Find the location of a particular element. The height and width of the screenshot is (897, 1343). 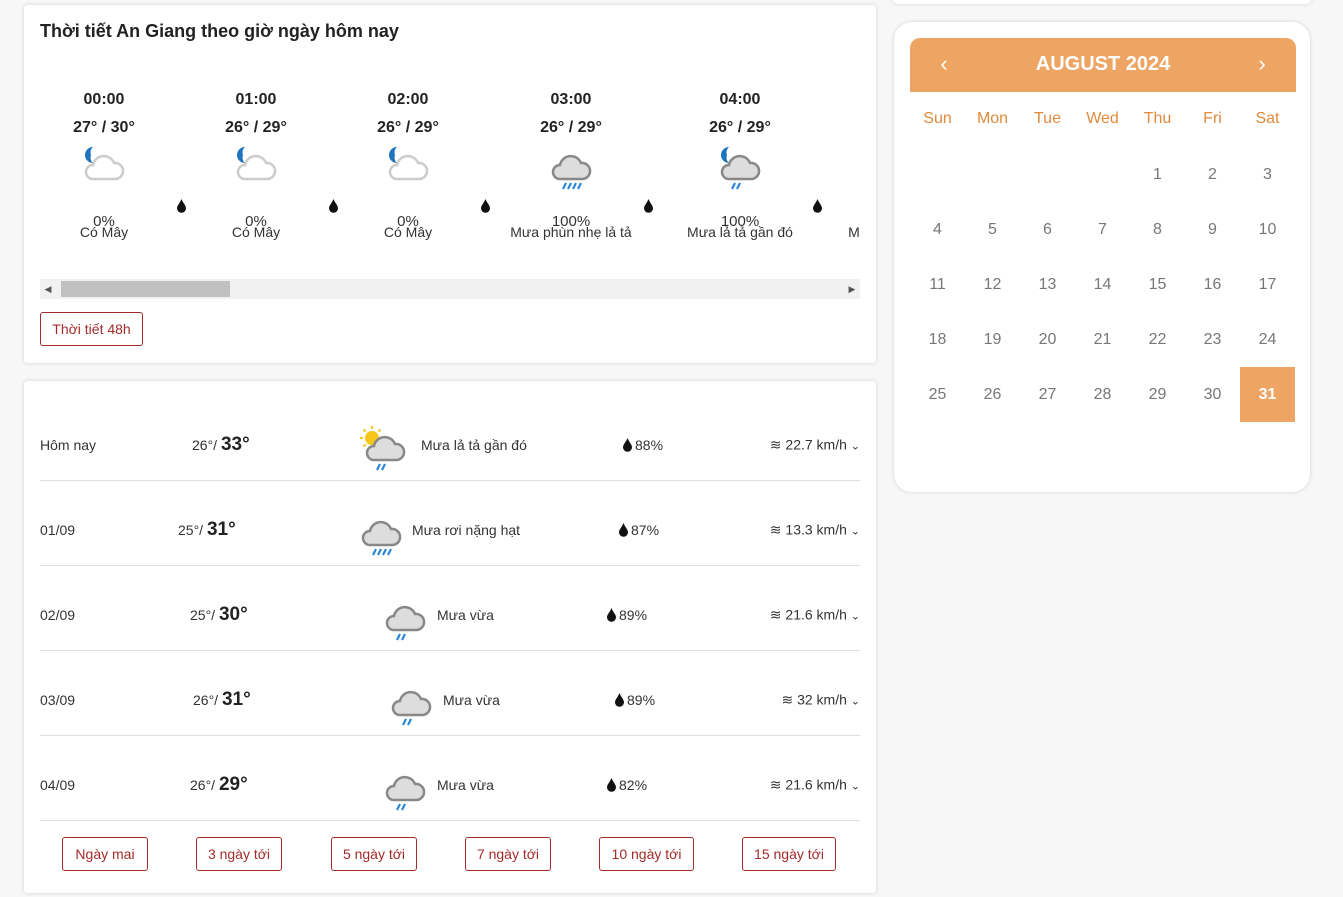

scroll-right-icon: ▶ is located at coordinates (852, 289).